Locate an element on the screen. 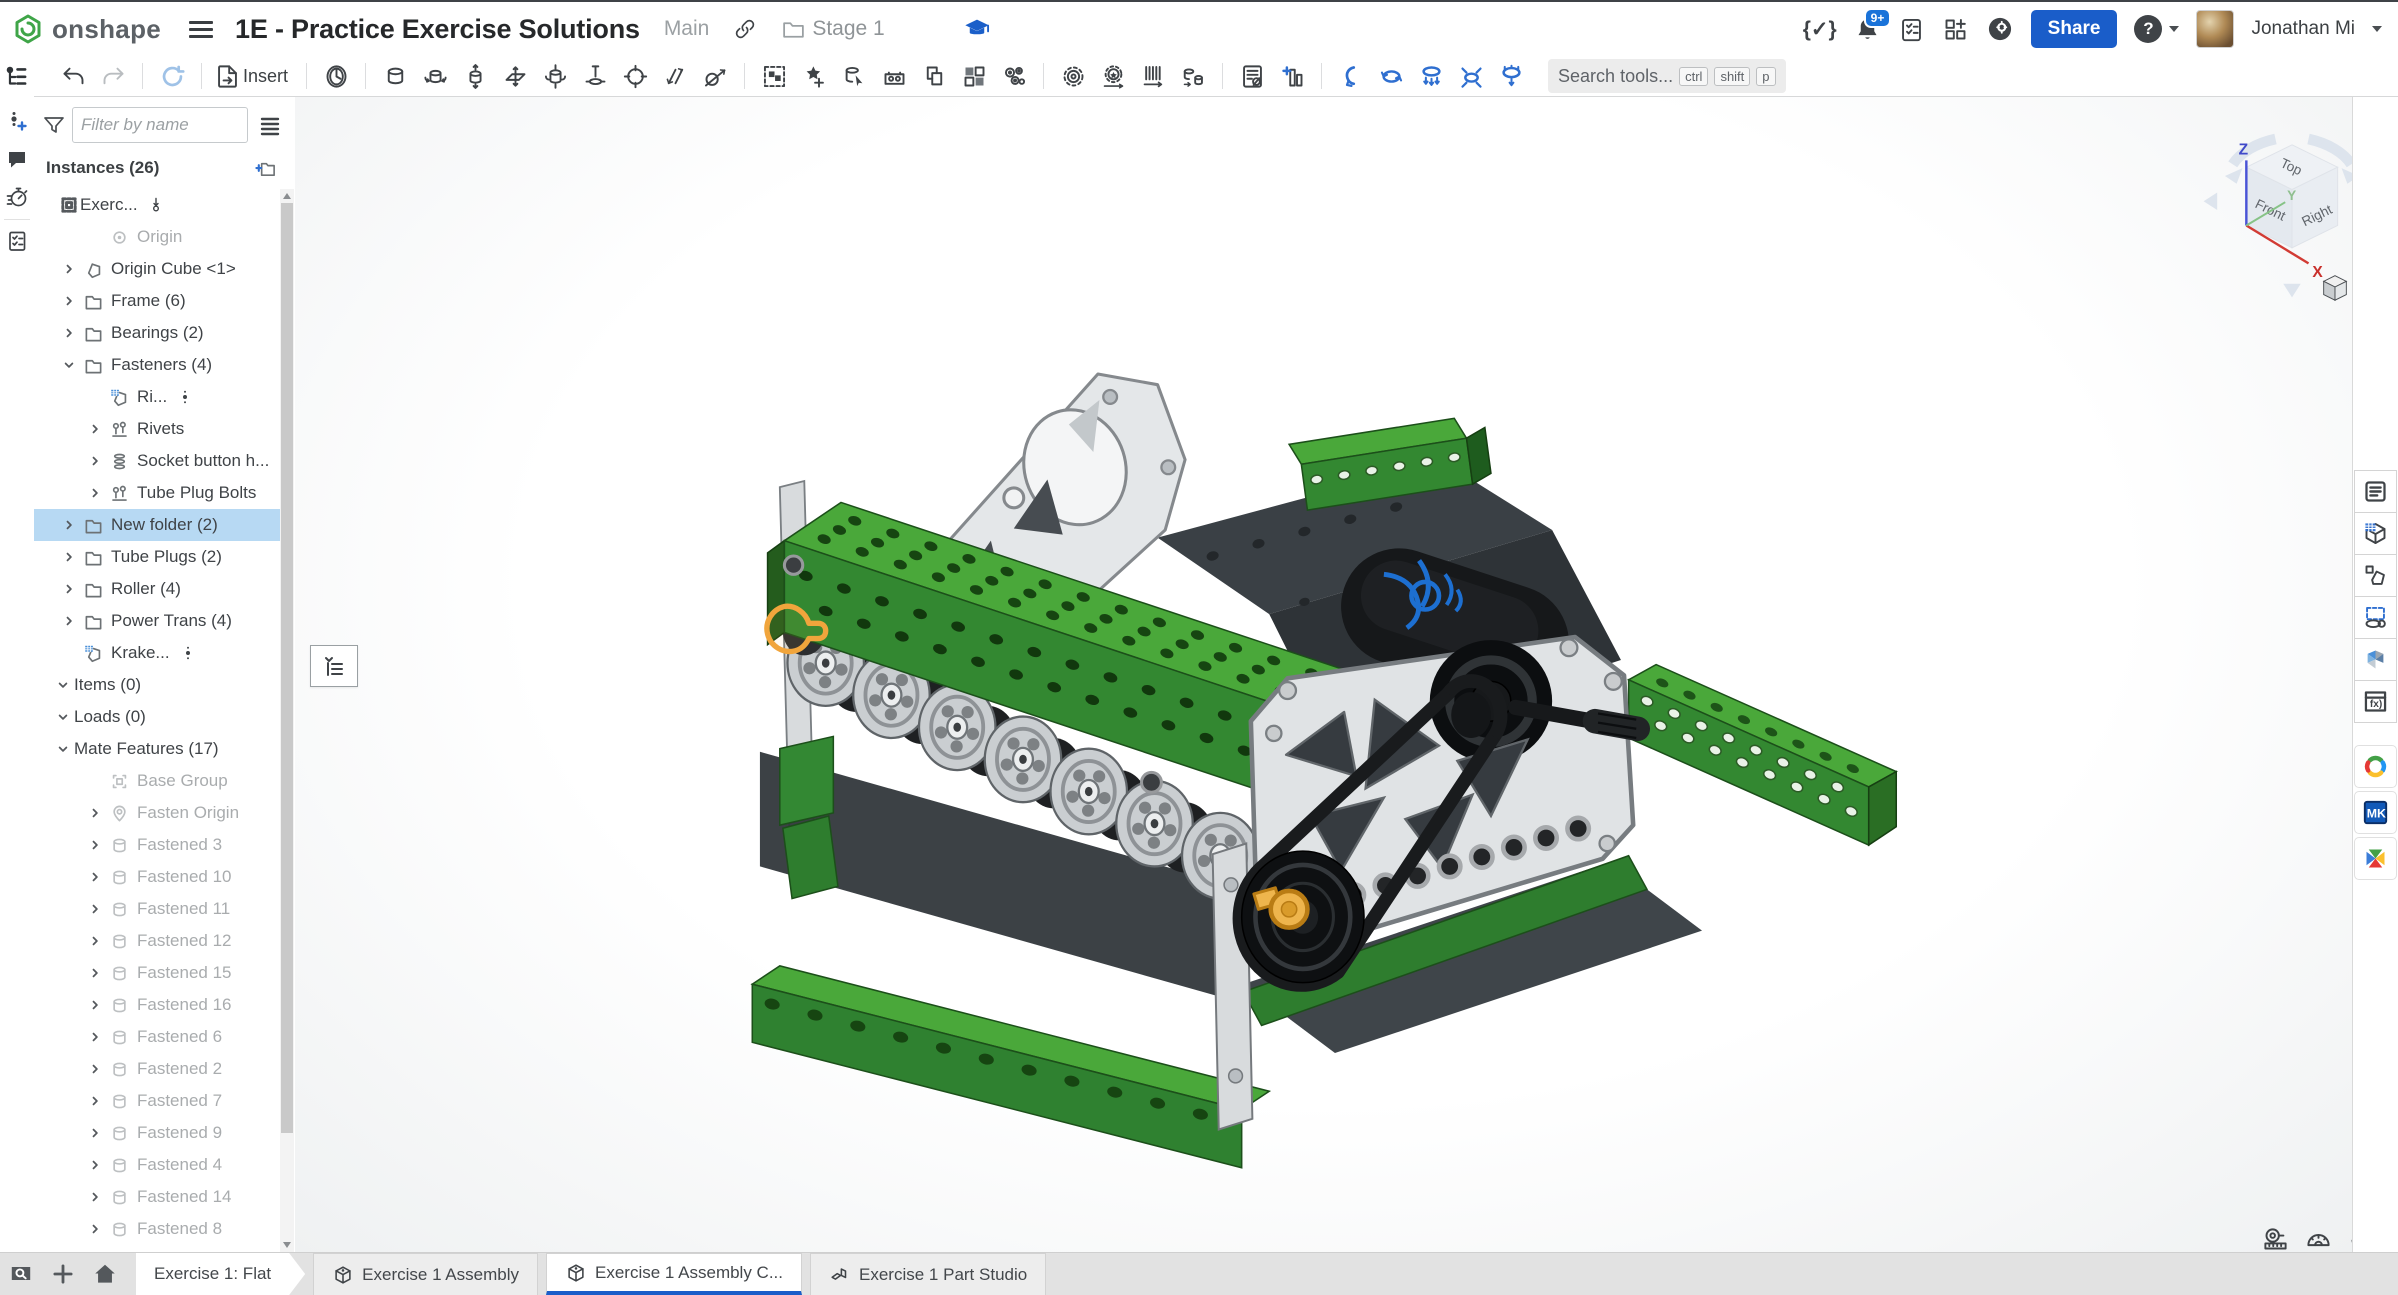 This screenshot has height=1295, width=2398. list-options-icon is located at coordinates (270, 125).